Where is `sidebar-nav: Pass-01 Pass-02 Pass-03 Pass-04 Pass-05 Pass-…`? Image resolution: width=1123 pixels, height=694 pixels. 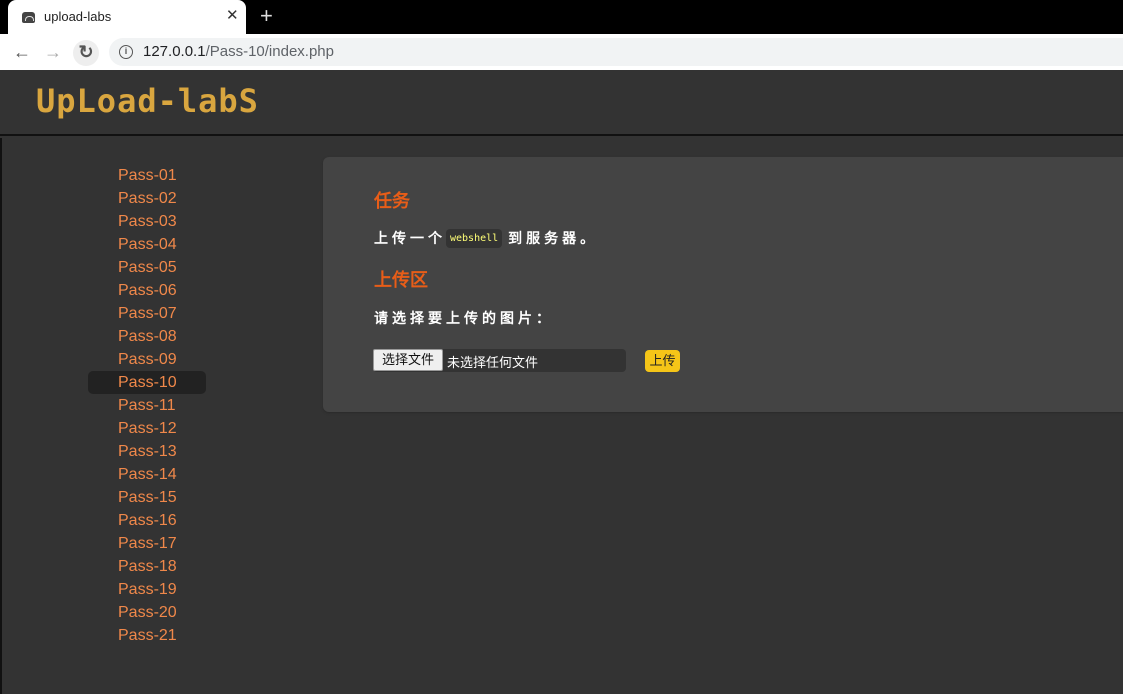 sidebar-nav: Pass-01 Pass-02 Pass-03 Pass-04 Pass-05 Pass-… is located at coordinates (147, 405).